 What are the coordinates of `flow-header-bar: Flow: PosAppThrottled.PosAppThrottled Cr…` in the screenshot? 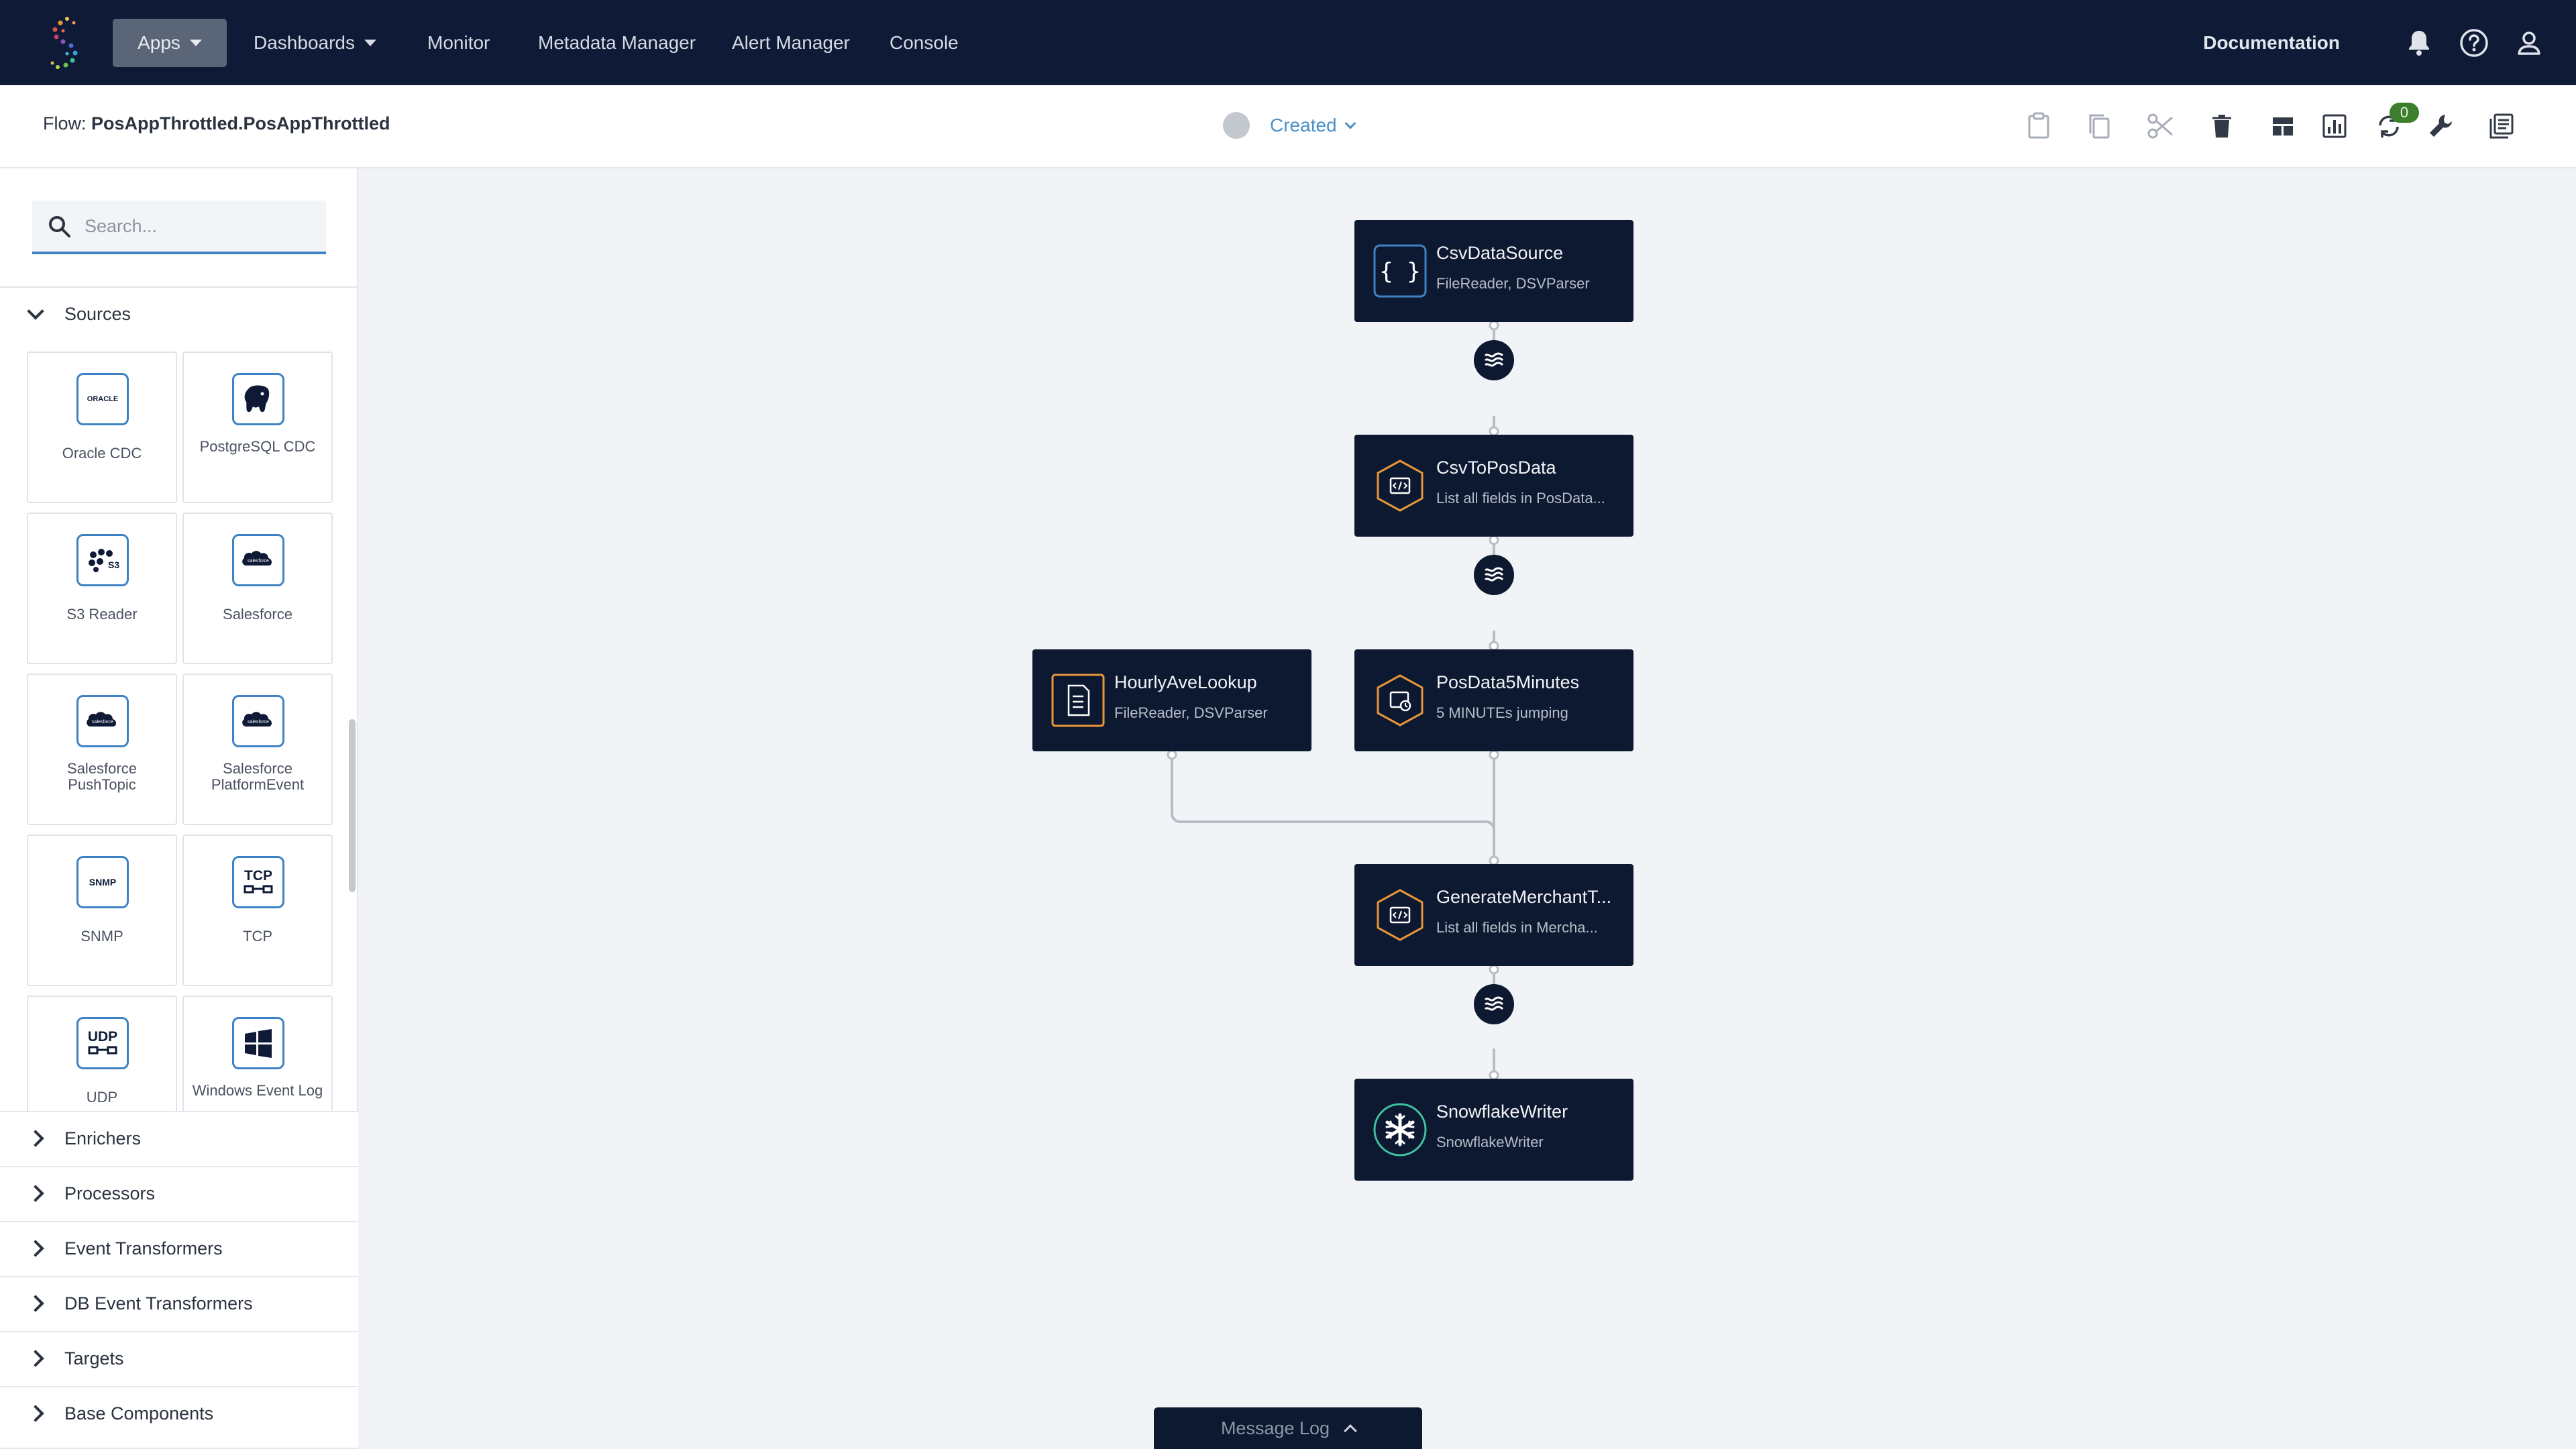 It's located at (1288, 126).